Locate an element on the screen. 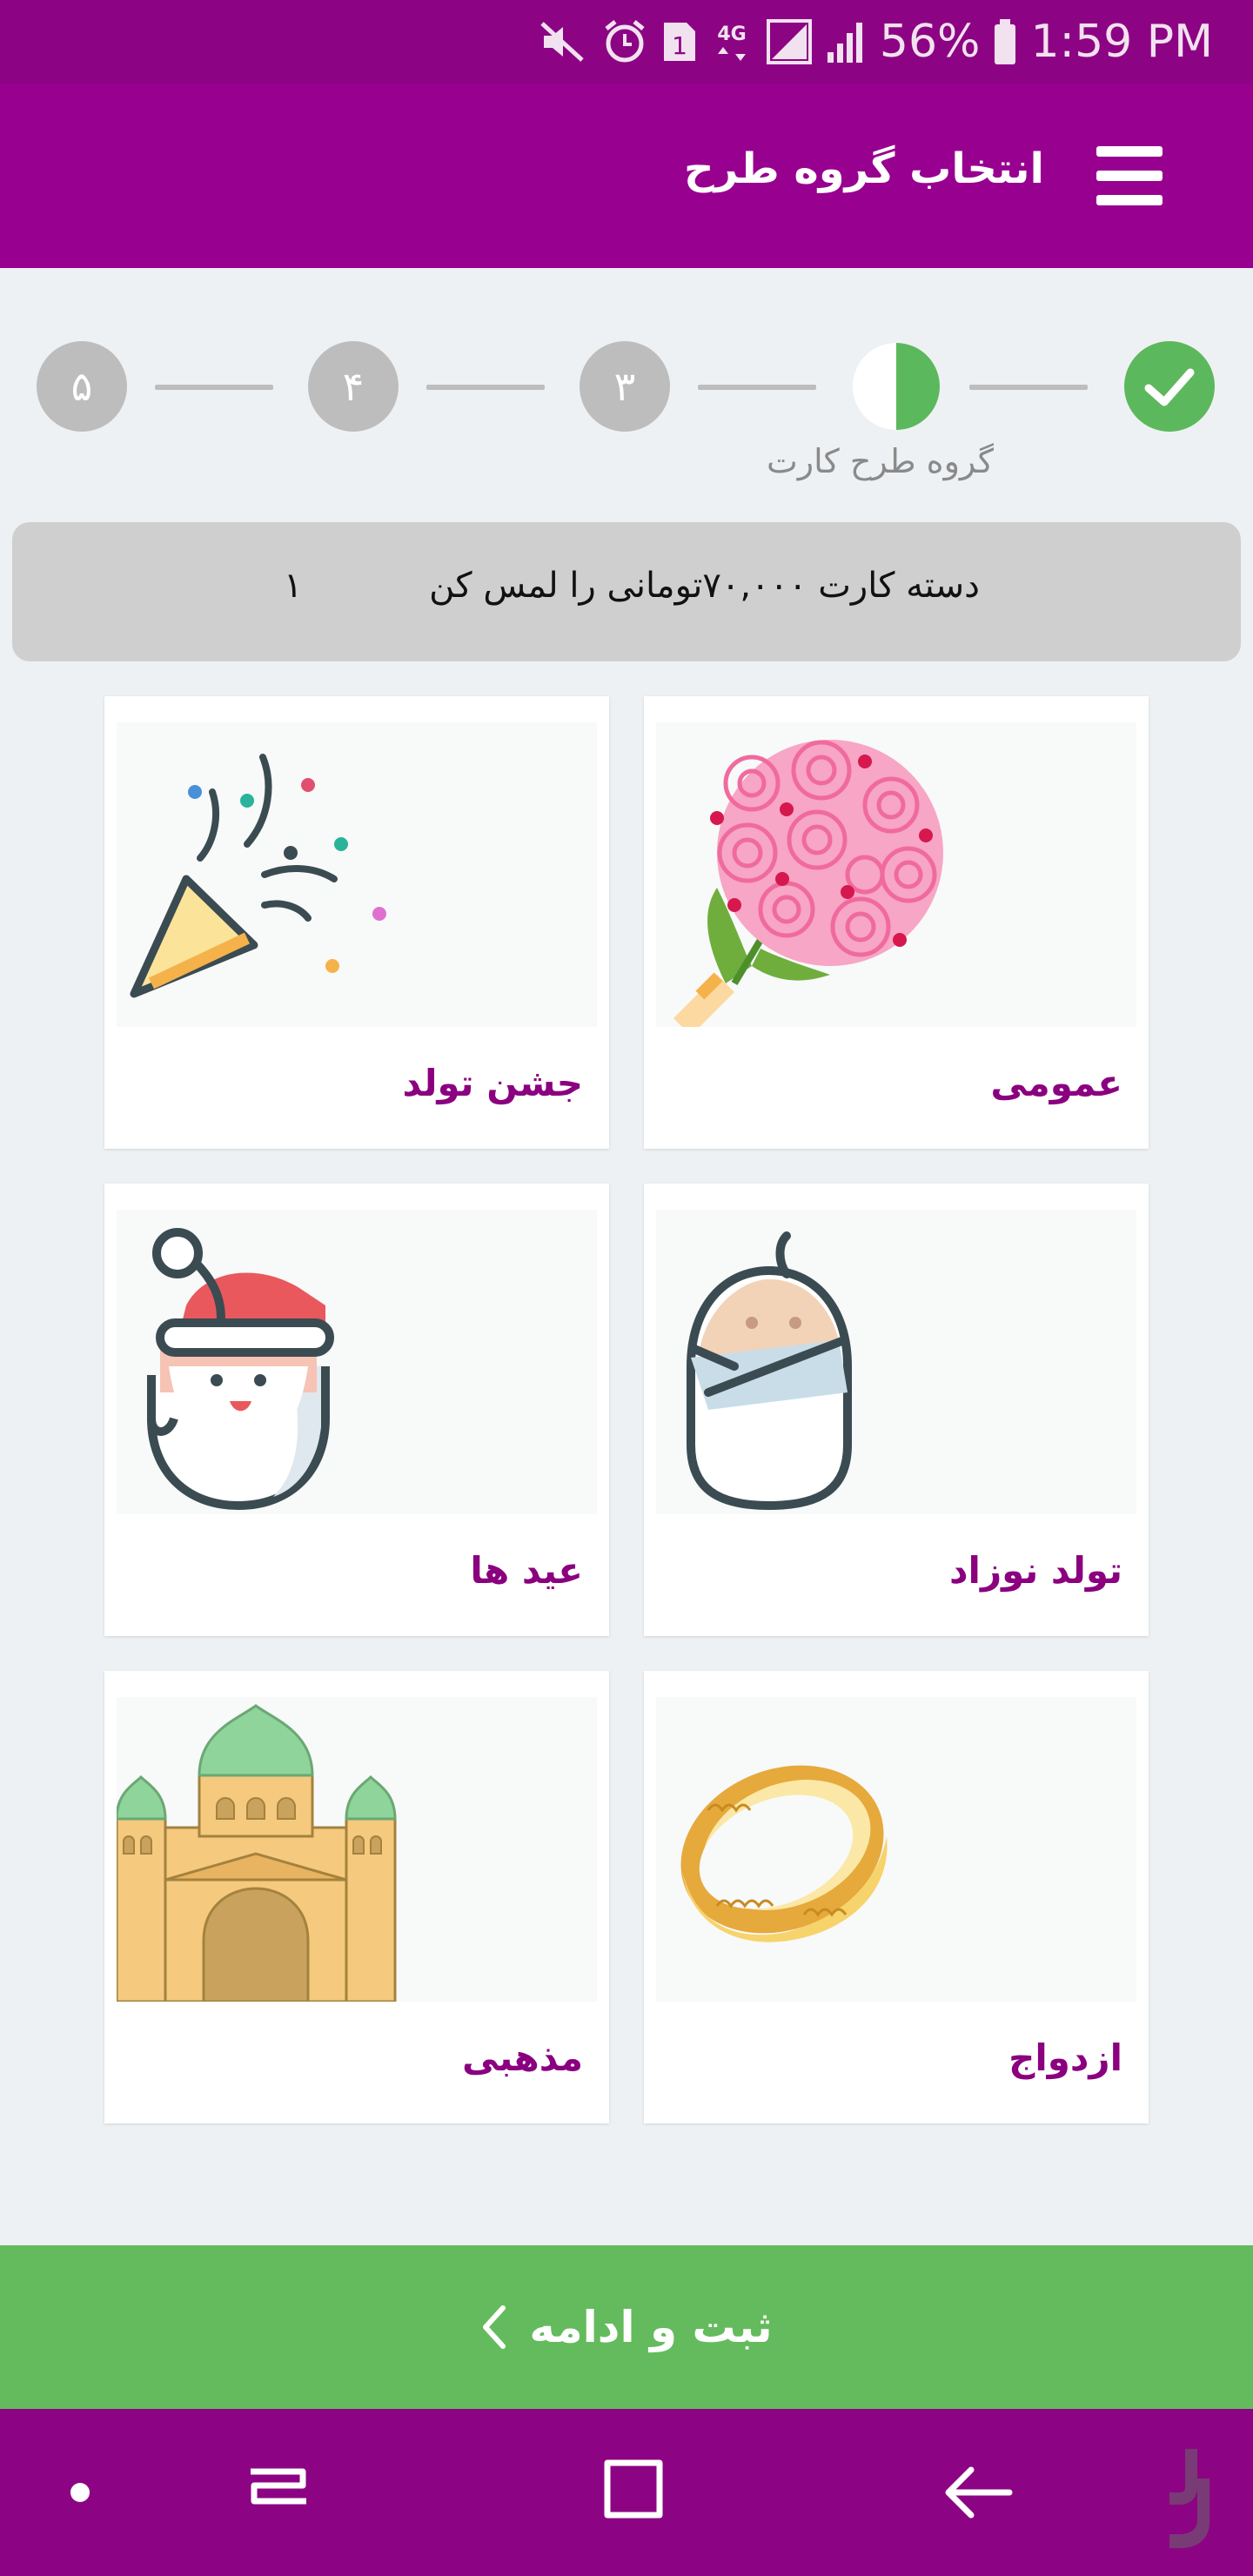 Image resolution: width=1253 pixels, height=2576 pixels. system-nav-bar is located at coordinates (626, 2492).